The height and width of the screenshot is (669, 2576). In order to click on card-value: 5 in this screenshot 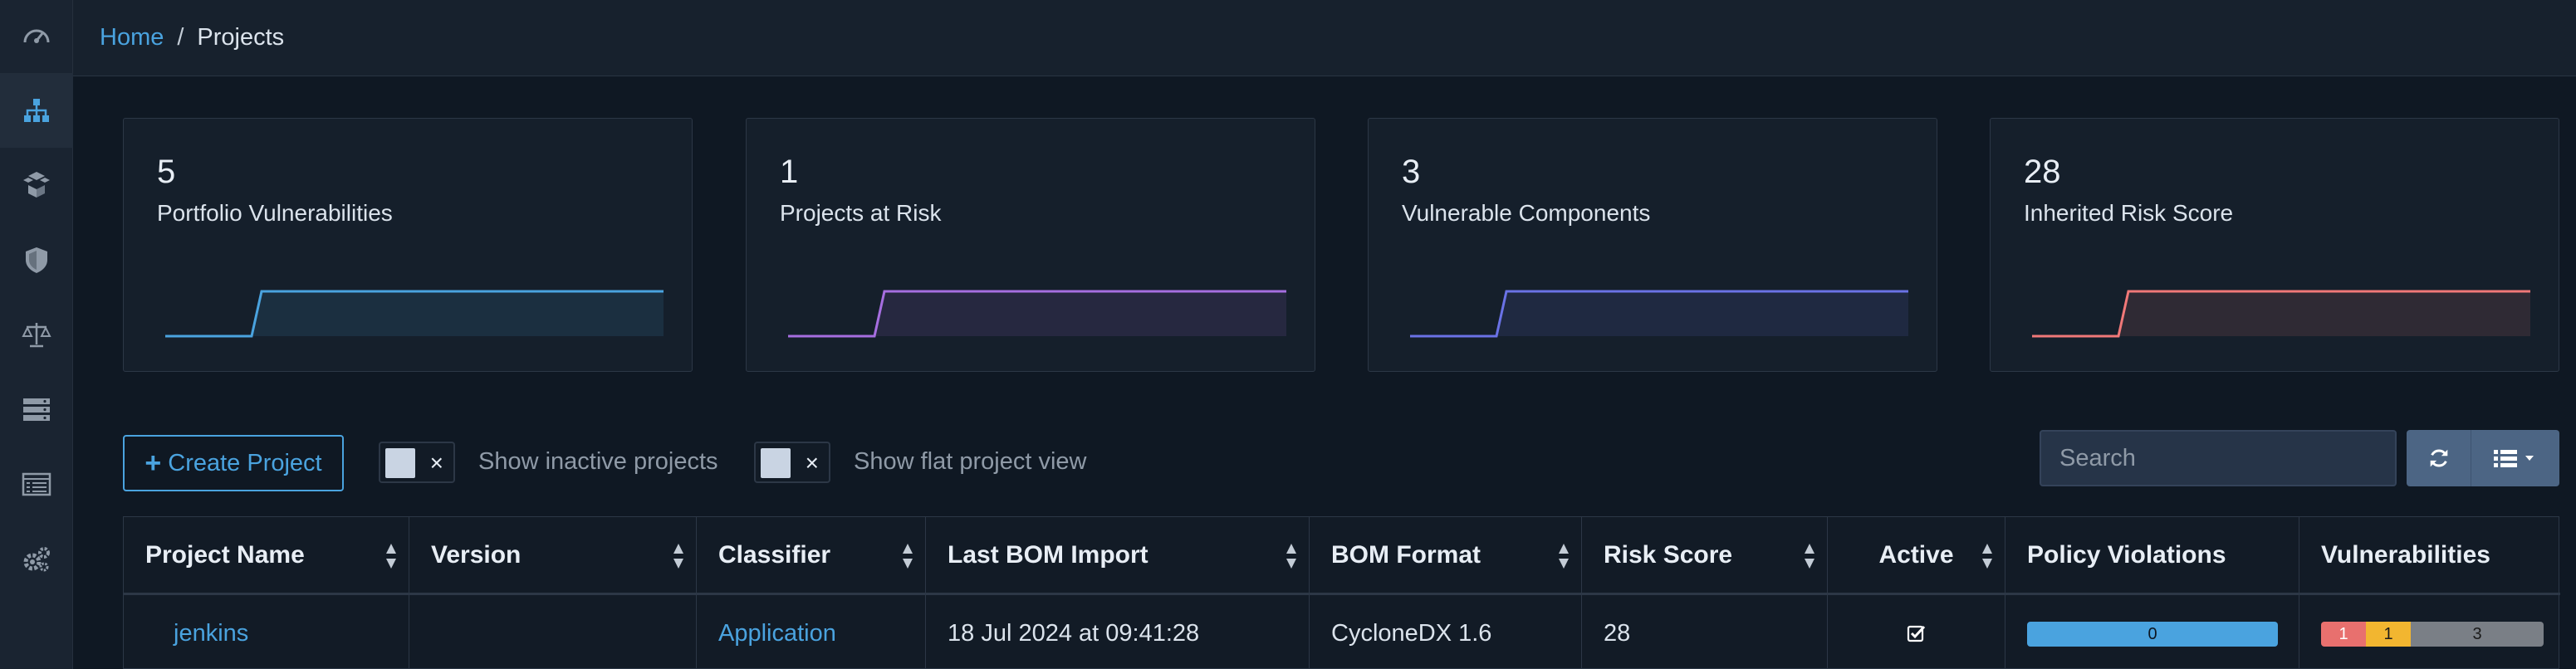, I will do `click(166, 172)`.